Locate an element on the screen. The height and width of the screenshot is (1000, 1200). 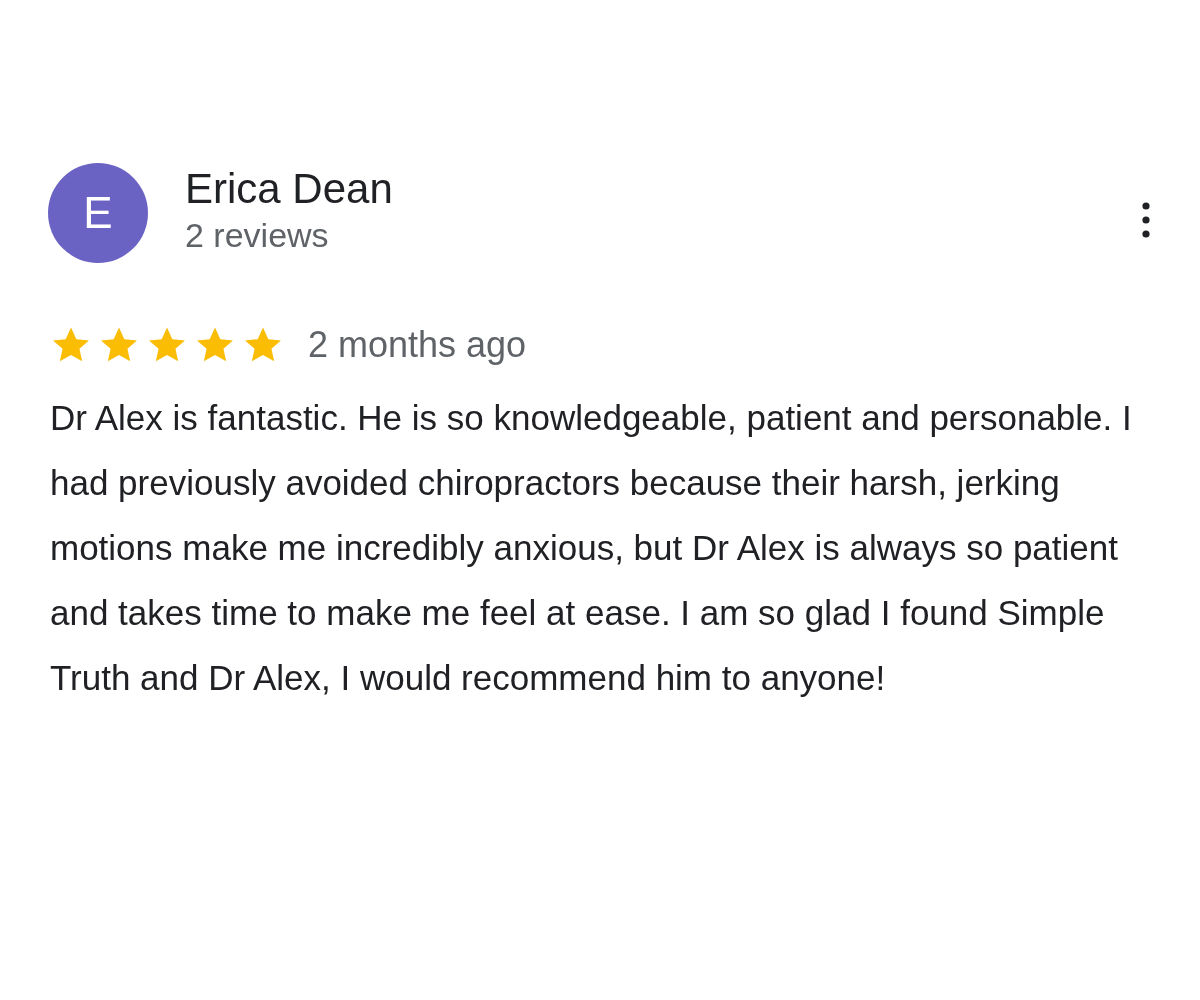
more-vertical-icon is located at coordinates (1146, 220).